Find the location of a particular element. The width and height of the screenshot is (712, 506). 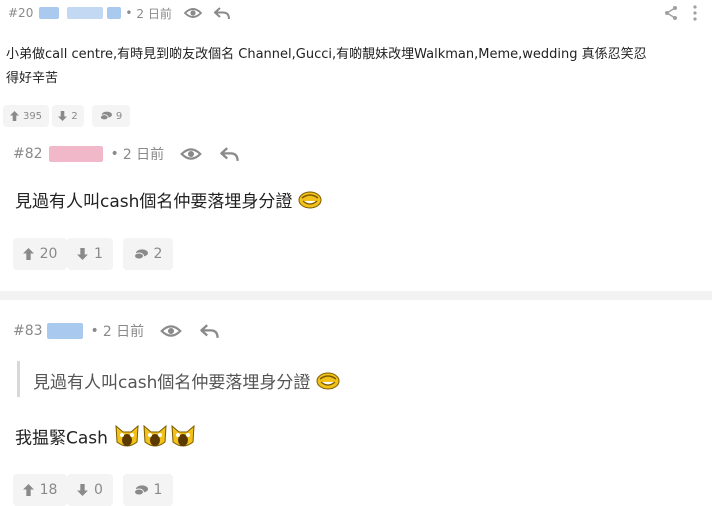

dislike-count: 0 is located at coordinates (98, 490).